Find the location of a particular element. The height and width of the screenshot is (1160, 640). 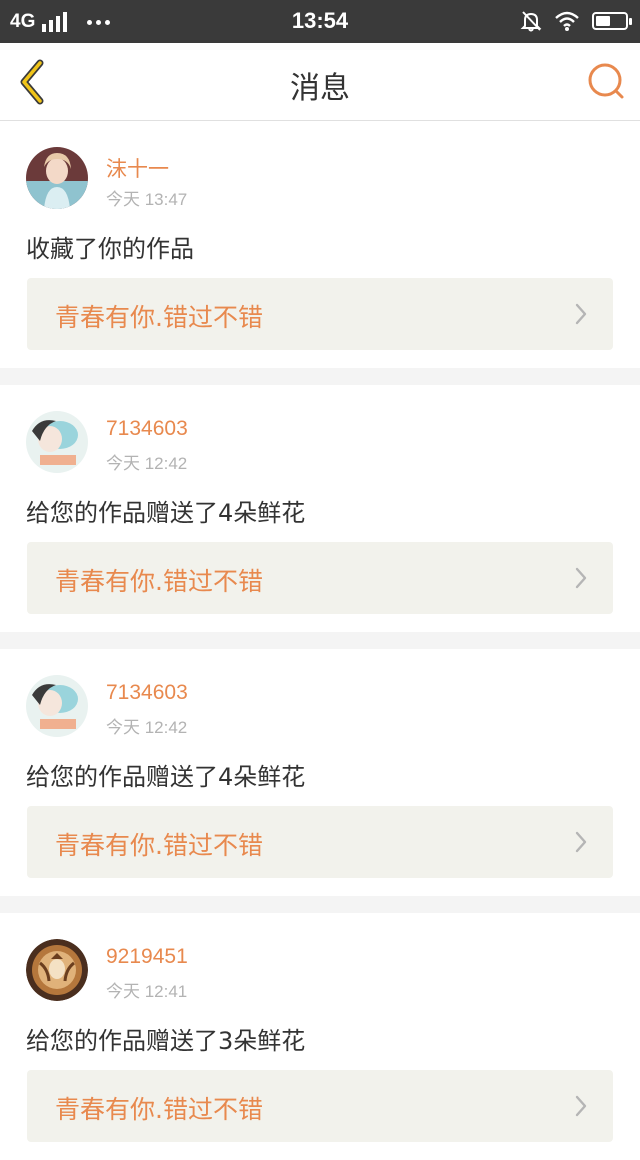

timestamp: 今天 12:41 is located at coordinates (147, 991).